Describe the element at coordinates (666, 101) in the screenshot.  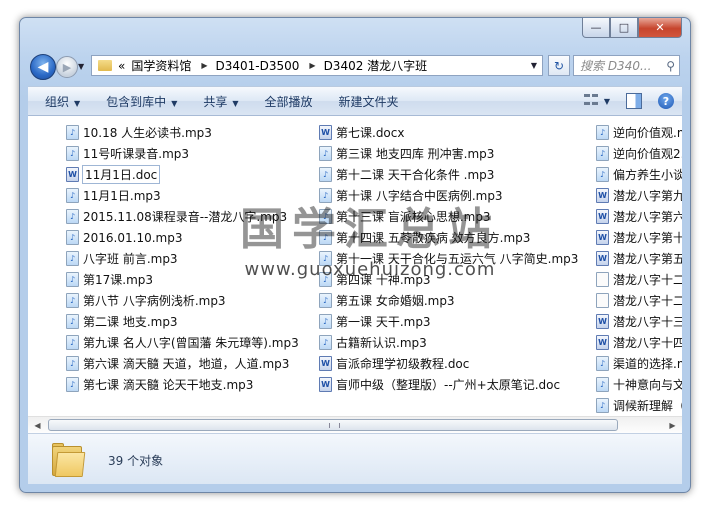
I see `help-icon: ?` at that location.